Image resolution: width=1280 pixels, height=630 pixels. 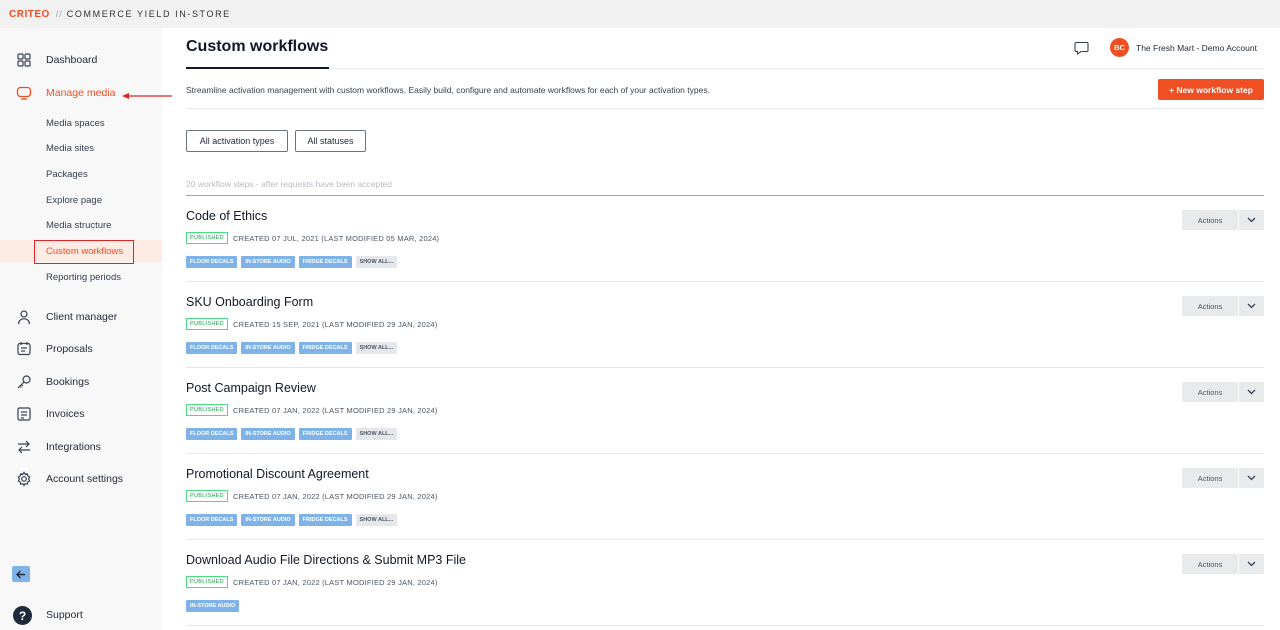 What do you see at coordinates (1196, 48) in the screenshot?
I see `account-switcher: The Fresh Mart - Demo Account` at bounding box center [1196, 48].